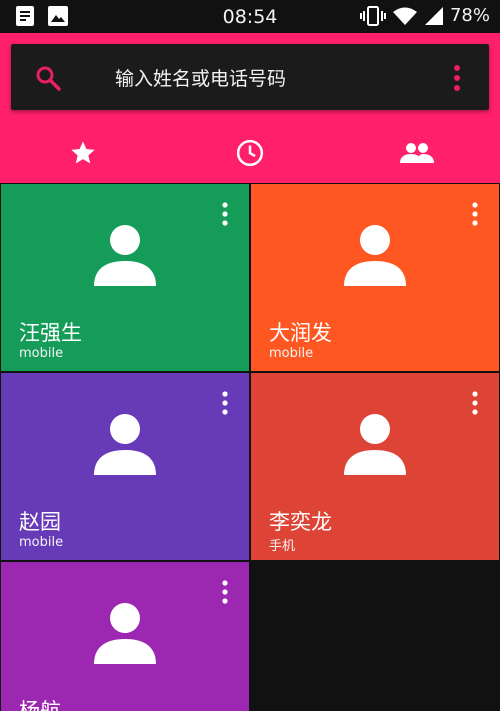 The height and width of the screenshot is (711, 500). What do you see at coordinates (40, 705) in the screenshot?
I see `contact-name: 杨航` at bounding box center [40, 705].